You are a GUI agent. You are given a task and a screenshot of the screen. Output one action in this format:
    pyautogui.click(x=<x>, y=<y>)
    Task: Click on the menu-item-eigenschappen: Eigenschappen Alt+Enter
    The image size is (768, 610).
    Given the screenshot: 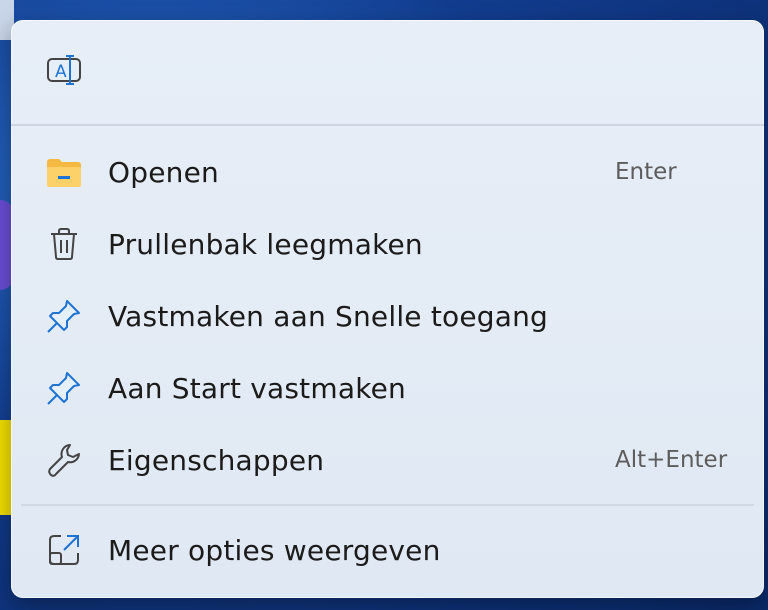 What is the action you would take?
    pyautogui.click(x=387, y=460)
    